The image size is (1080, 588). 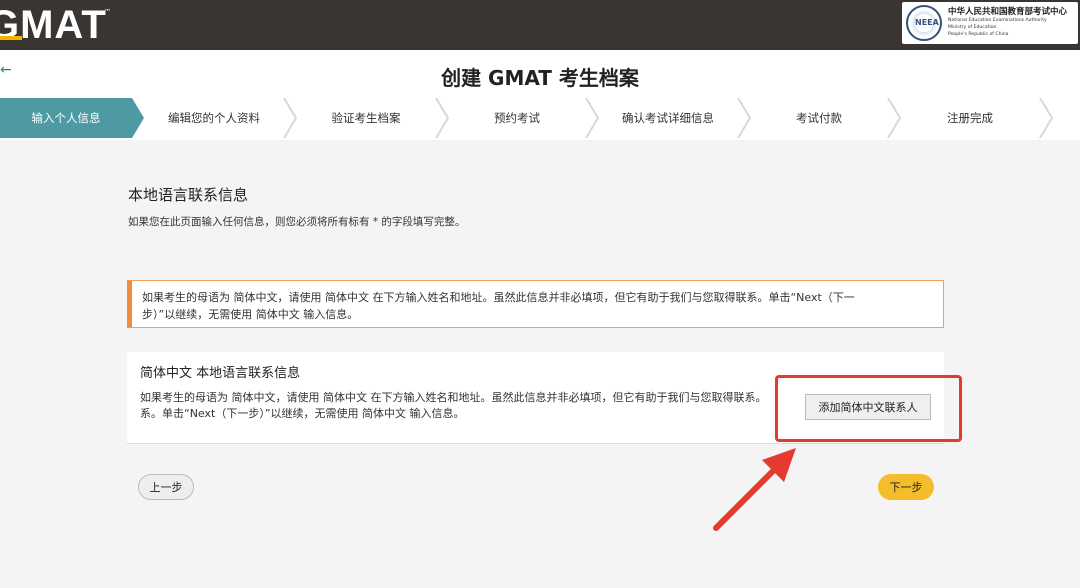 I want to click on step-7: 注册完成, so click(x=970, y=118).